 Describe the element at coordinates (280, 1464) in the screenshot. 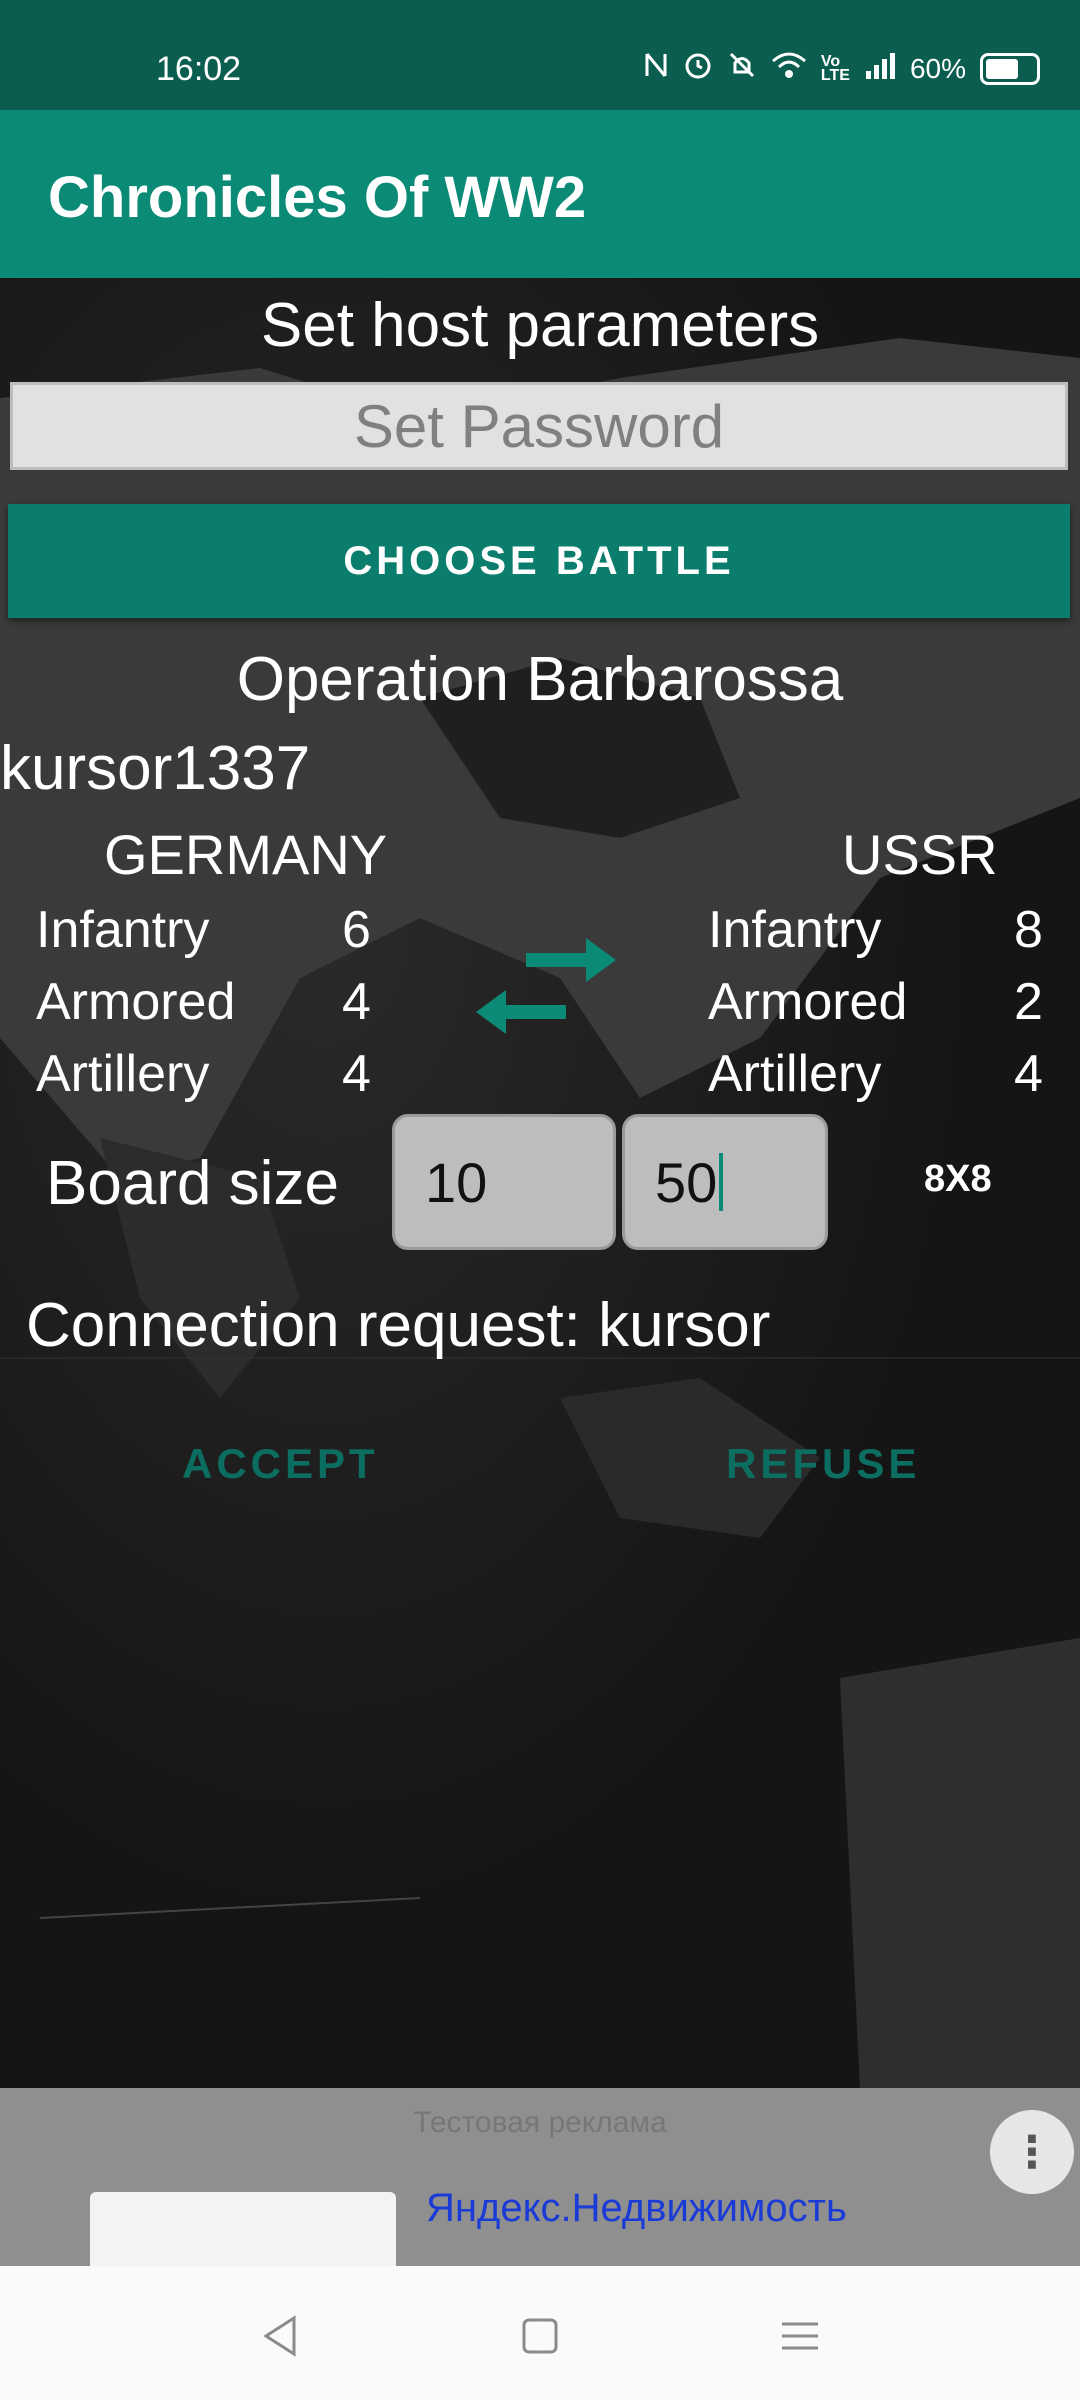

I see `accept-button: ACCEPT` at that location.